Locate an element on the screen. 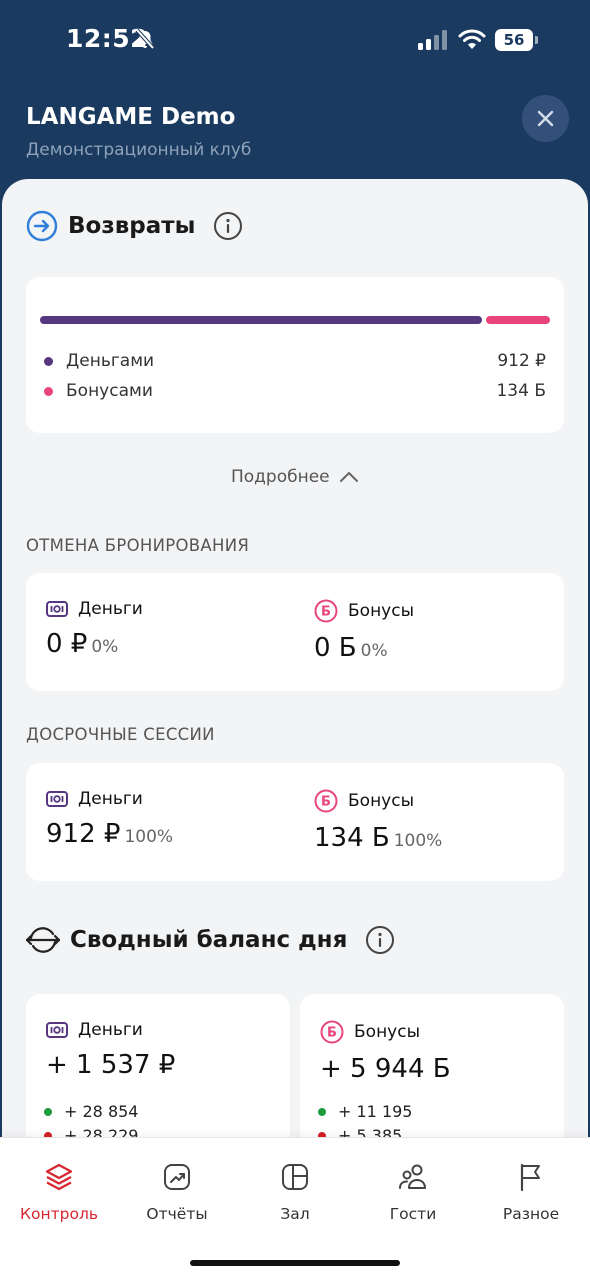 The image size is (590, 1281). legend-value: 134 Б is located at coordinates (521, 391).